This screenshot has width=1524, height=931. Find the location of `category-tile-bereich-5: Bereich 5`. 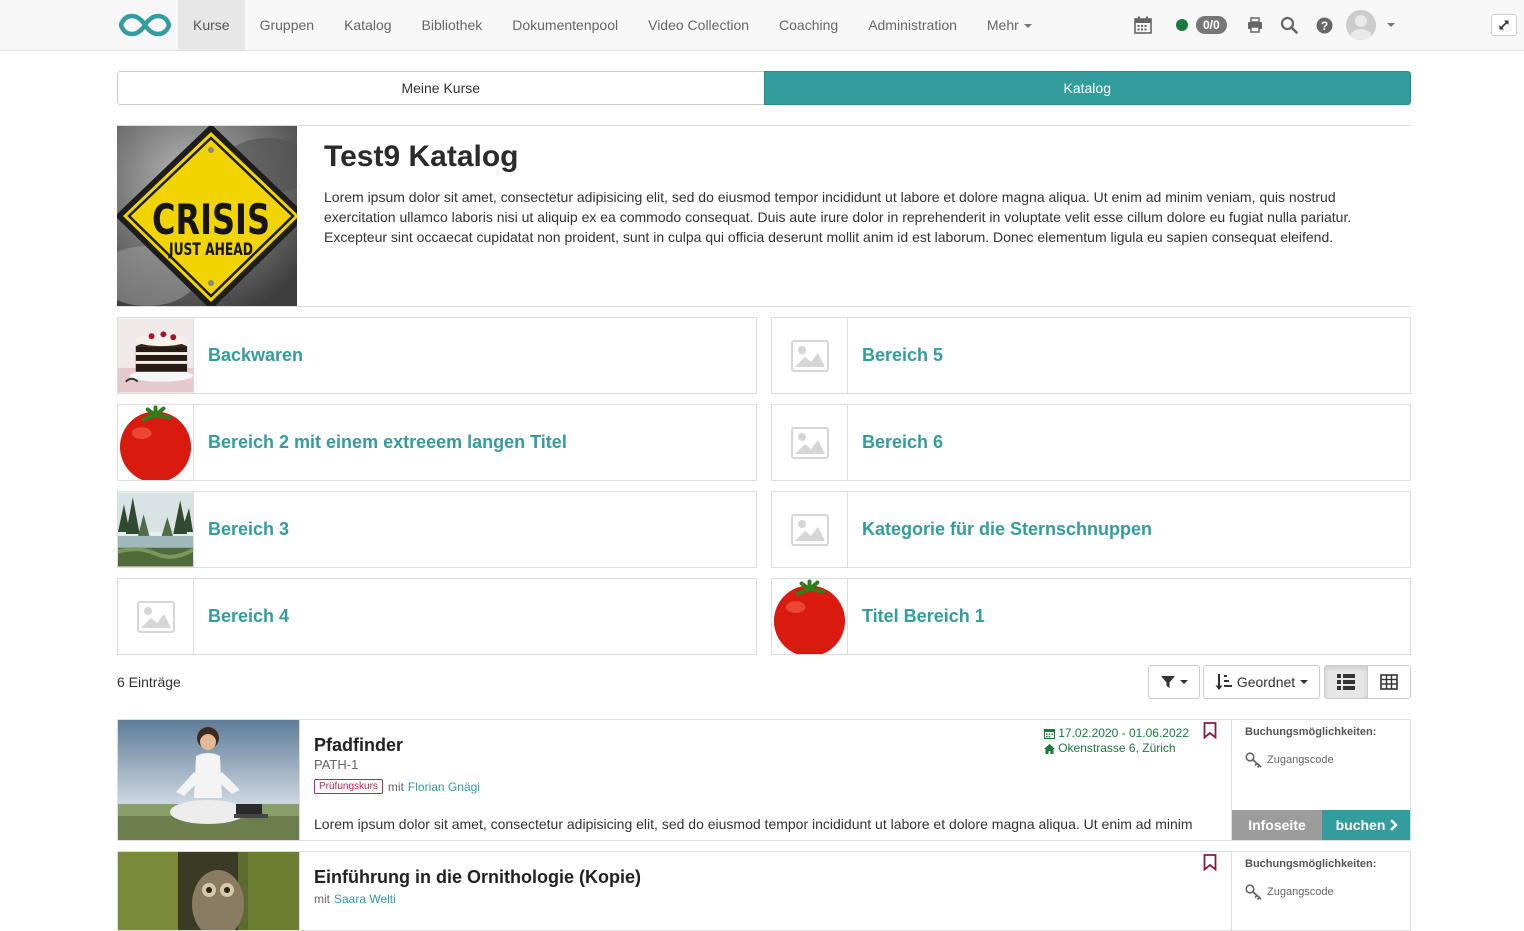

category-tile-bereich-5: Bereich 5 is located at coordinates (1091, 355).